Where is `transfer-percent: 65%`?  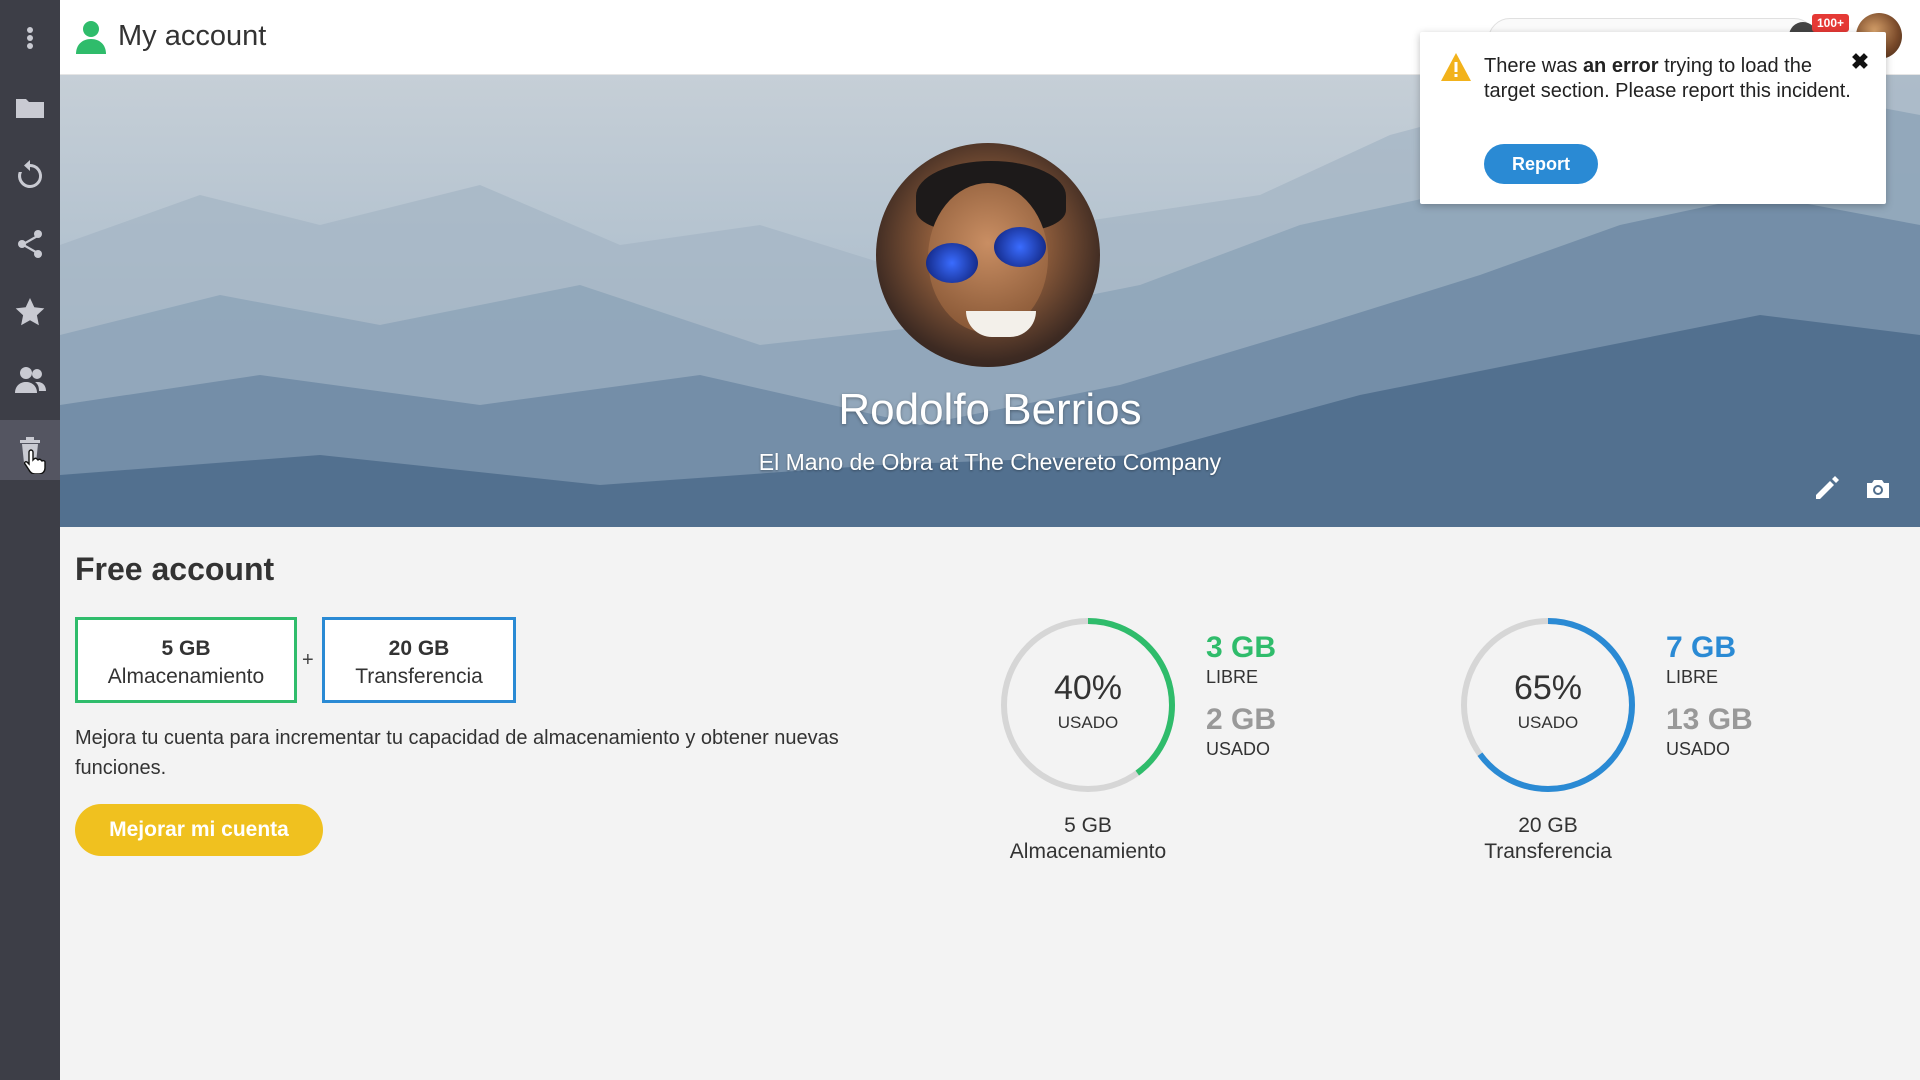 transfer-percent: 65% is located at coordinates (1548, 688).